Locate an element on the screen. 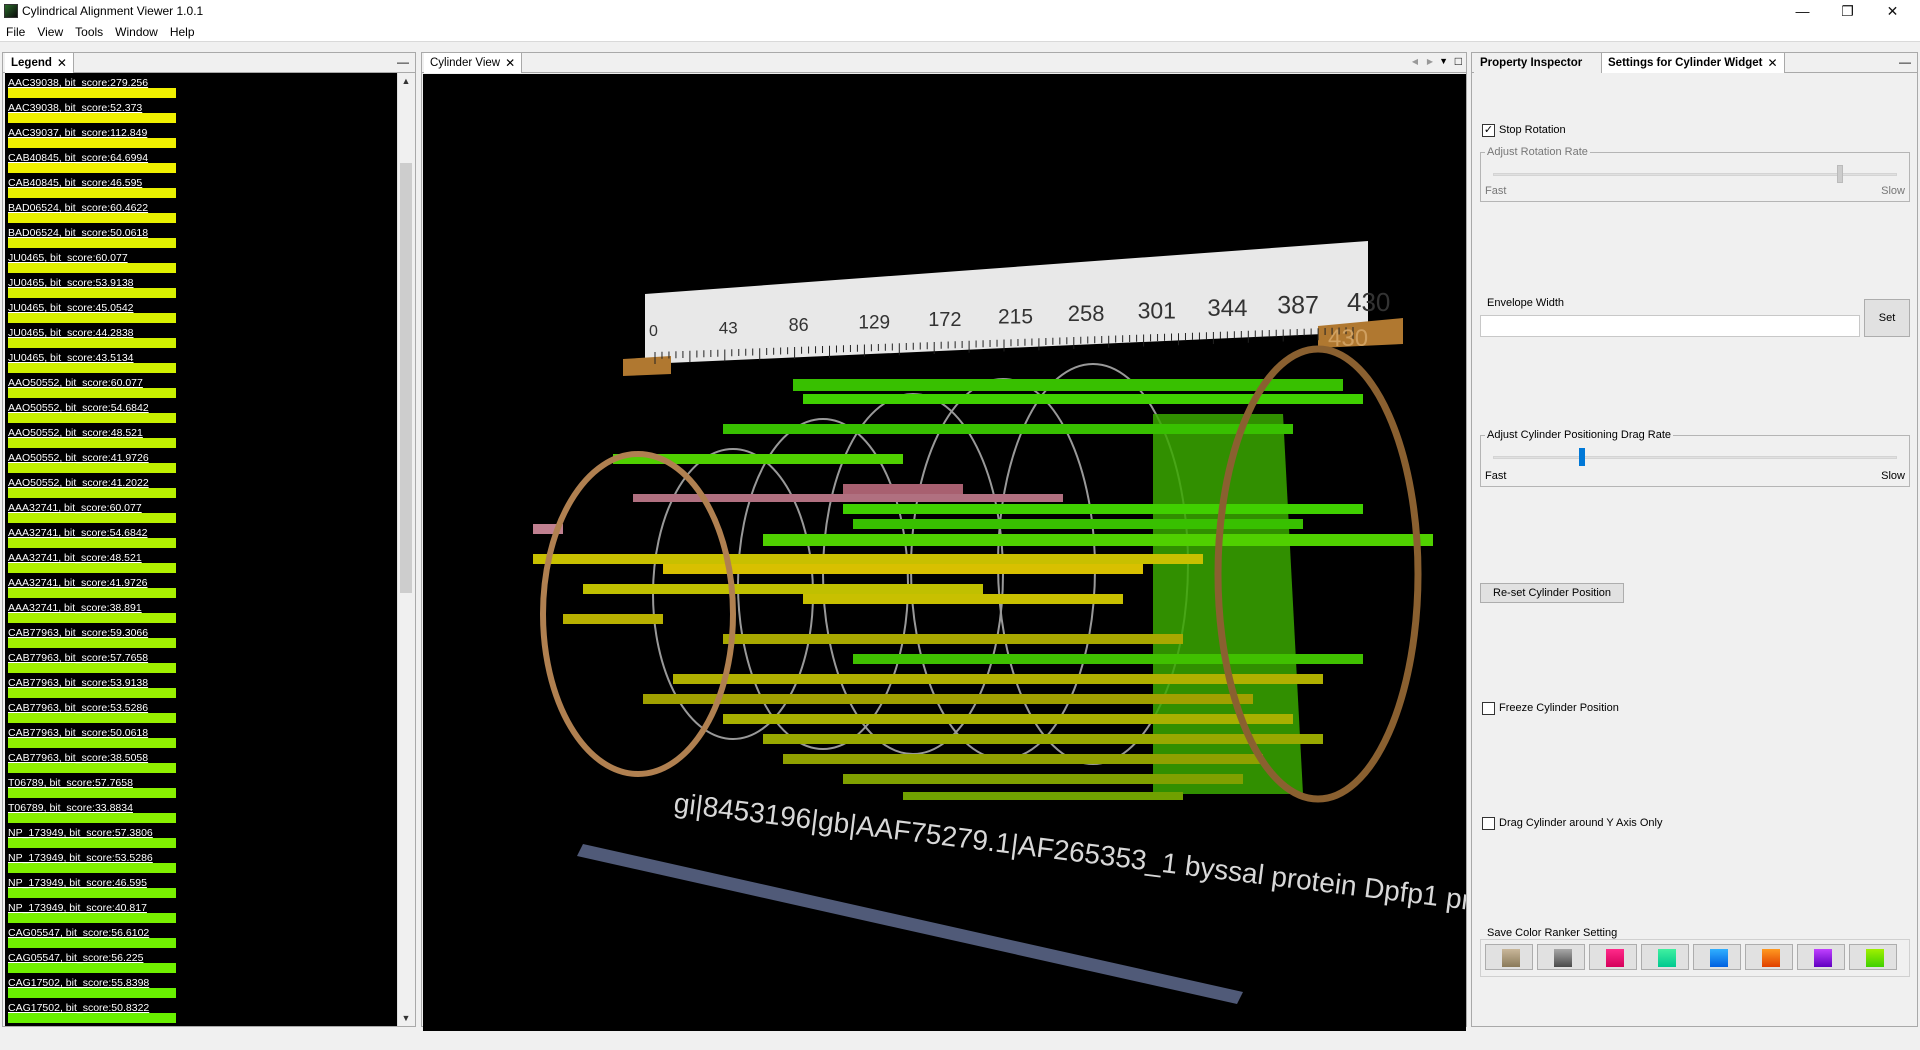 The height and width of the screenshot is (1050, 1920). legend-item-label: AAO50552, bit_score:41.9726 is located at coordinates (78, 458).